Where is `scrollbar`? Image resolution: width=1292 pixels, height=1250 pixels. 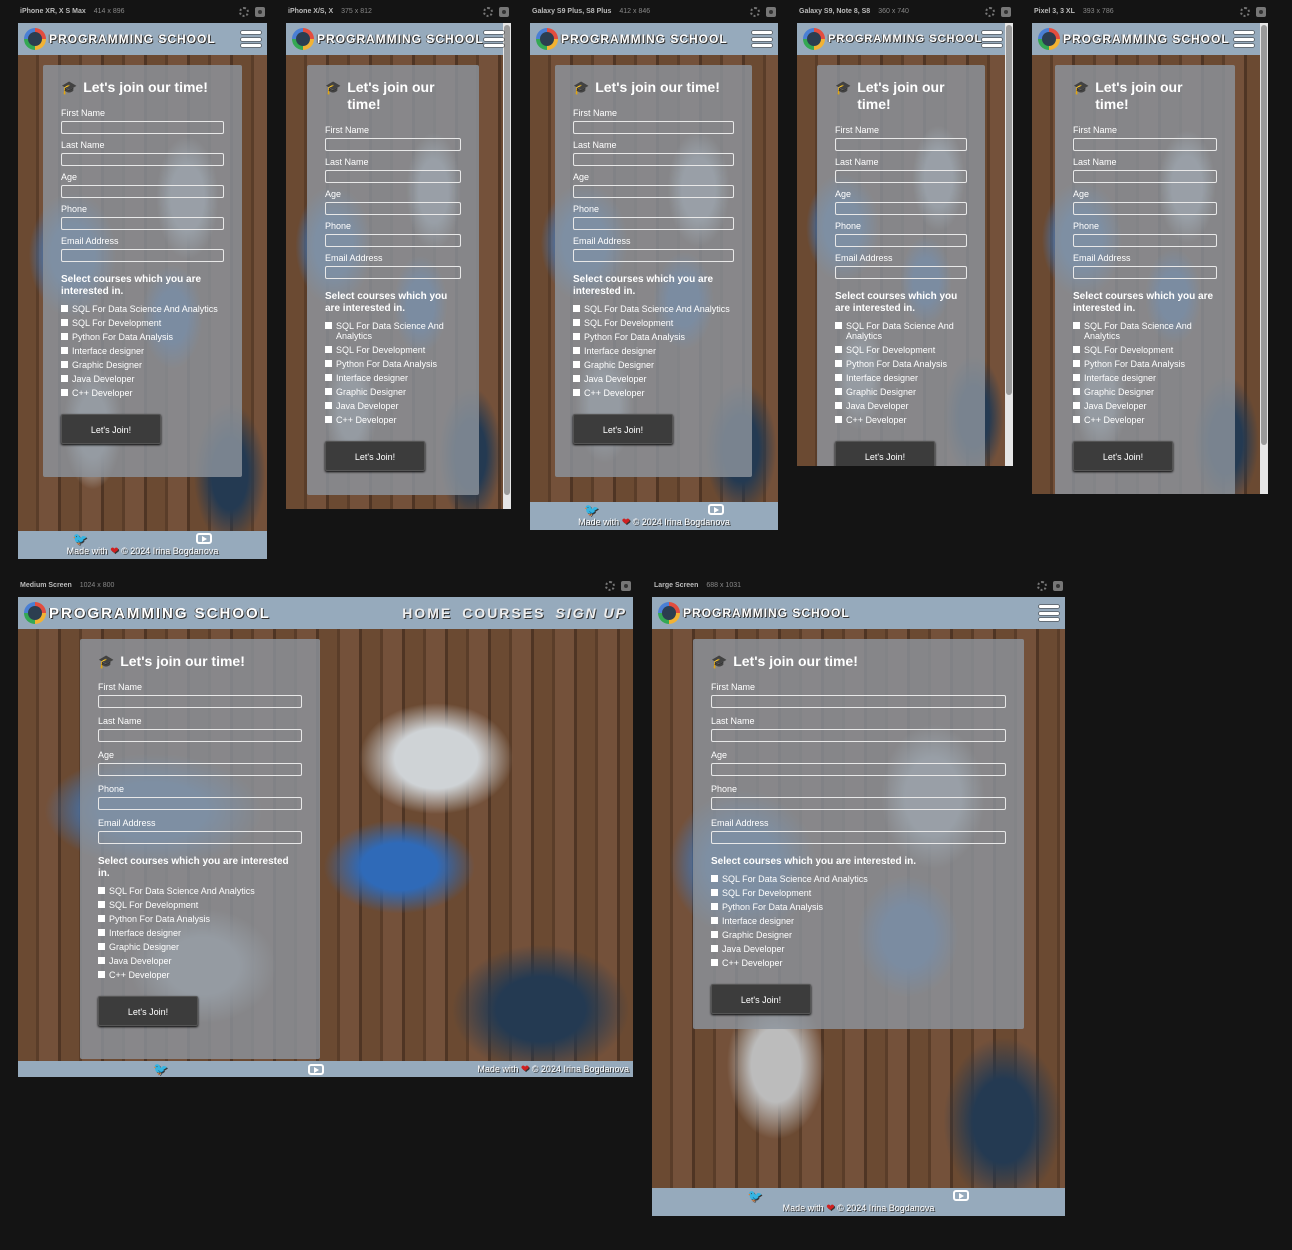
scrollbar is located at coordinates (1009, 244).